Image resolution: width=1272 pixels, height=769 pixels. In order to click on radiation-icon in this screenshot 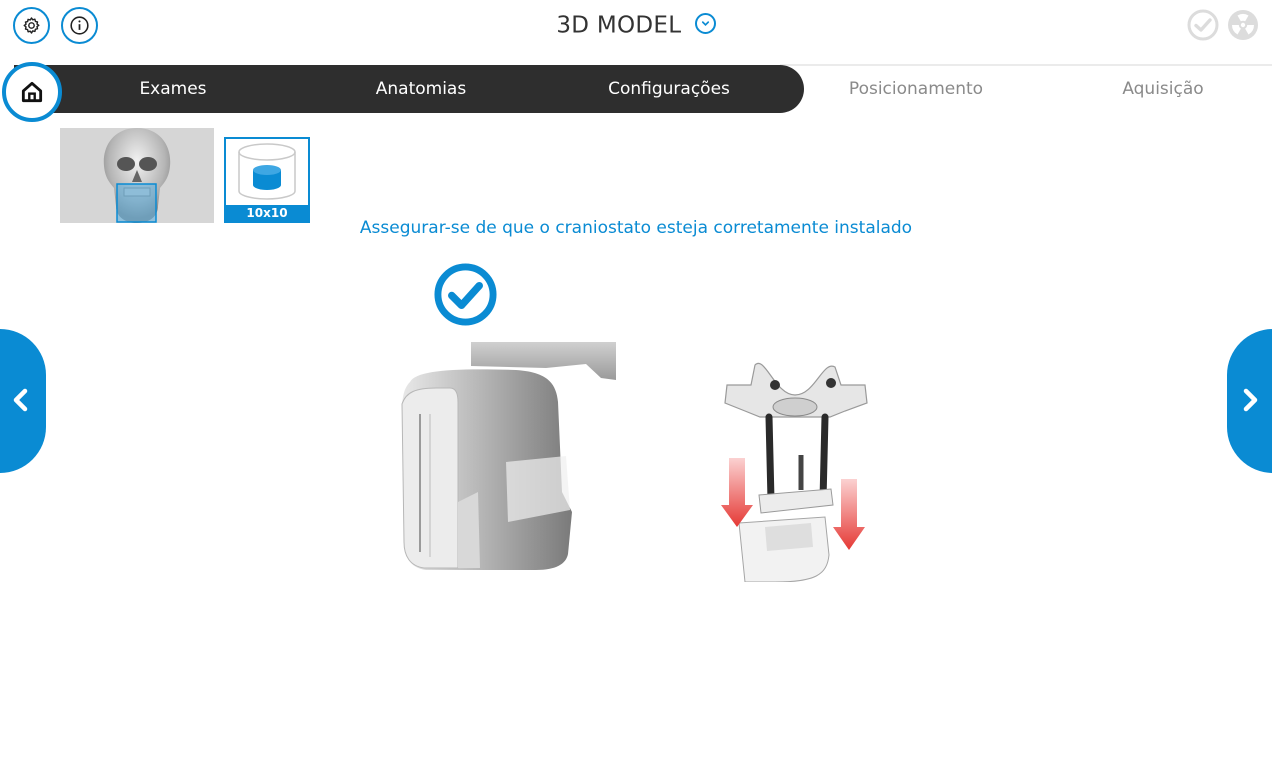, I will do `click(1243, 25)`.